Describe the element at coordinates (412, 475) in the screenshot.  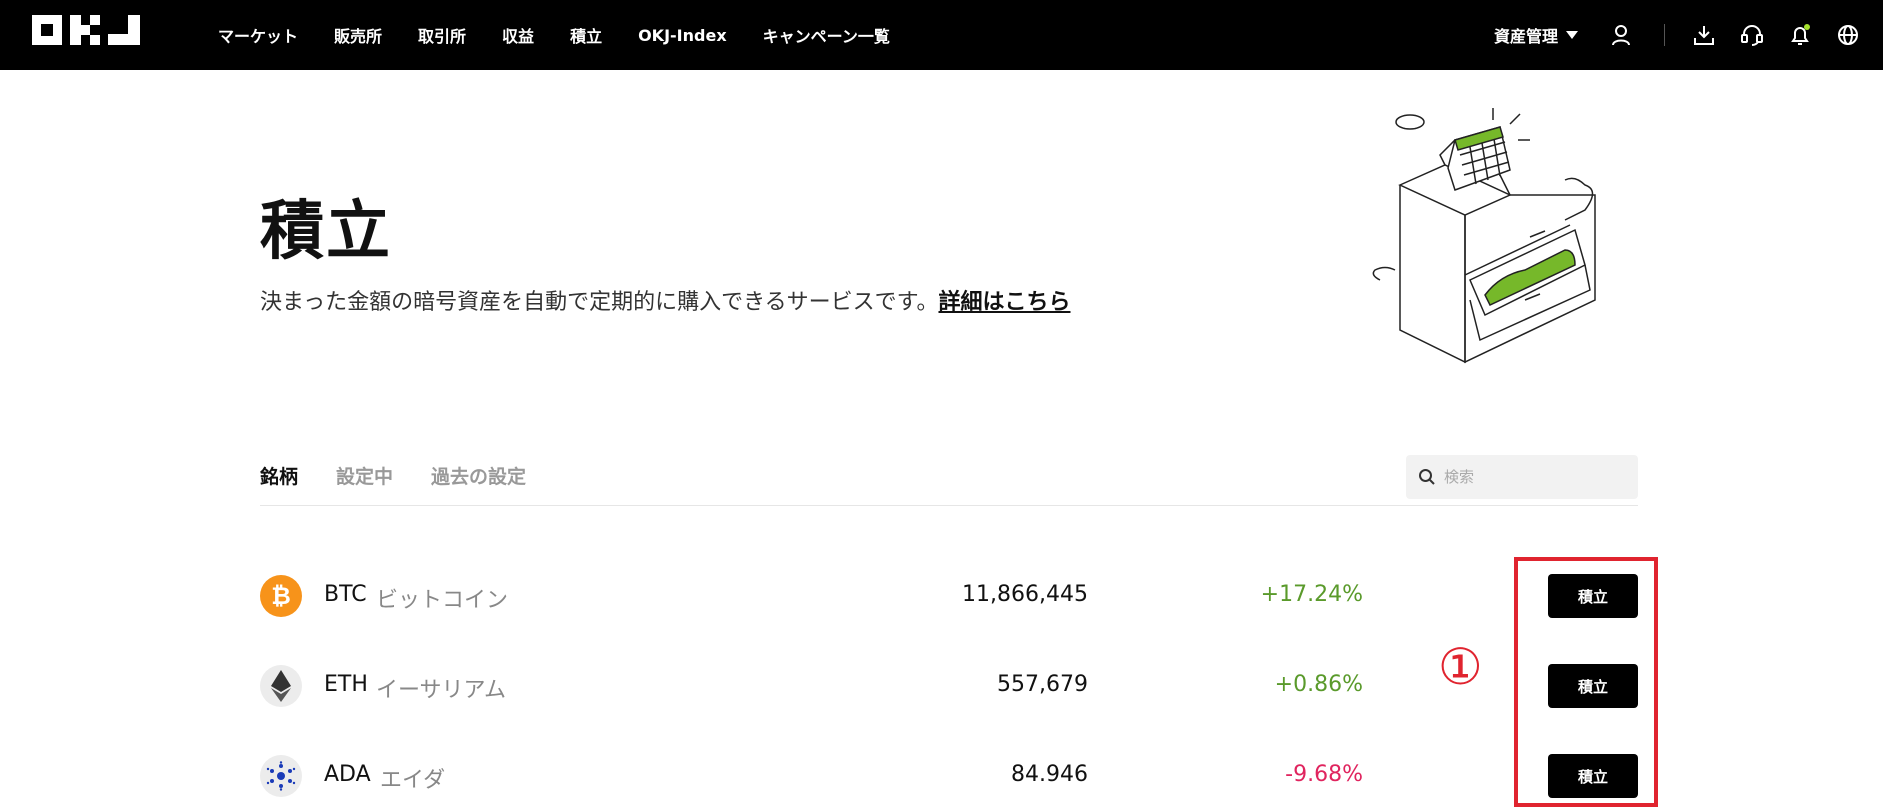
I see `coin-tabs: 銘柄 設定中 過去の設定` at that location.